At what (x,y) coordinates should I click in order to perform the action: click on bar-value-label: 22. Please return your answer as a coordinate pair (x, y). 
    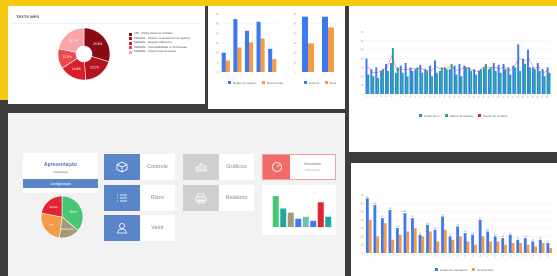
    Looking at the image, I should click on (420, 234).